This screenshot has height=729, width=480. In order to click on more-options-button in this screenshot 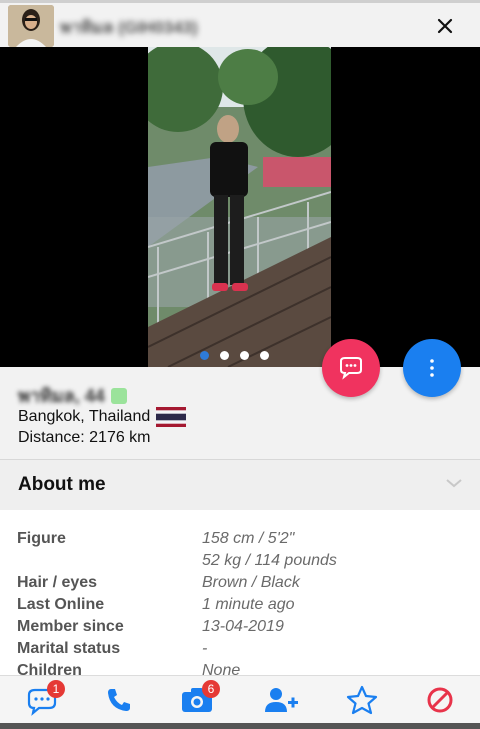, I will do `click(432, 368)`.